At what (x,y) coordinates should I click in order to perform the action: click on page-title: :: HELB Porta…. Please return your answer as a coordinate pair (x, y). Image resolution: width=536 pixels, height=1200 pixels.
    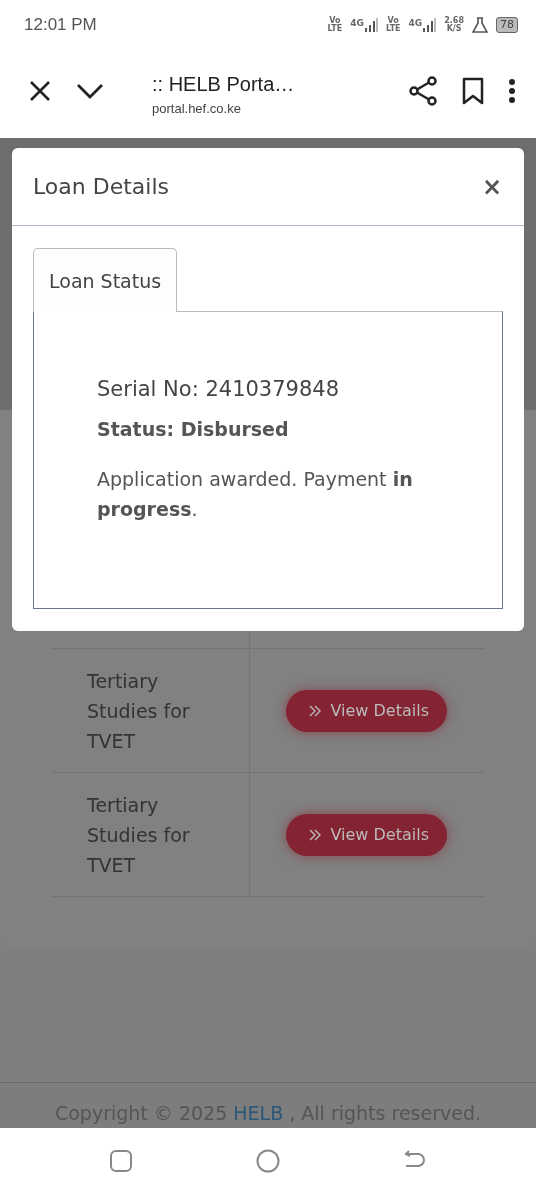
    Looking at the image, I should click on (224, 85).